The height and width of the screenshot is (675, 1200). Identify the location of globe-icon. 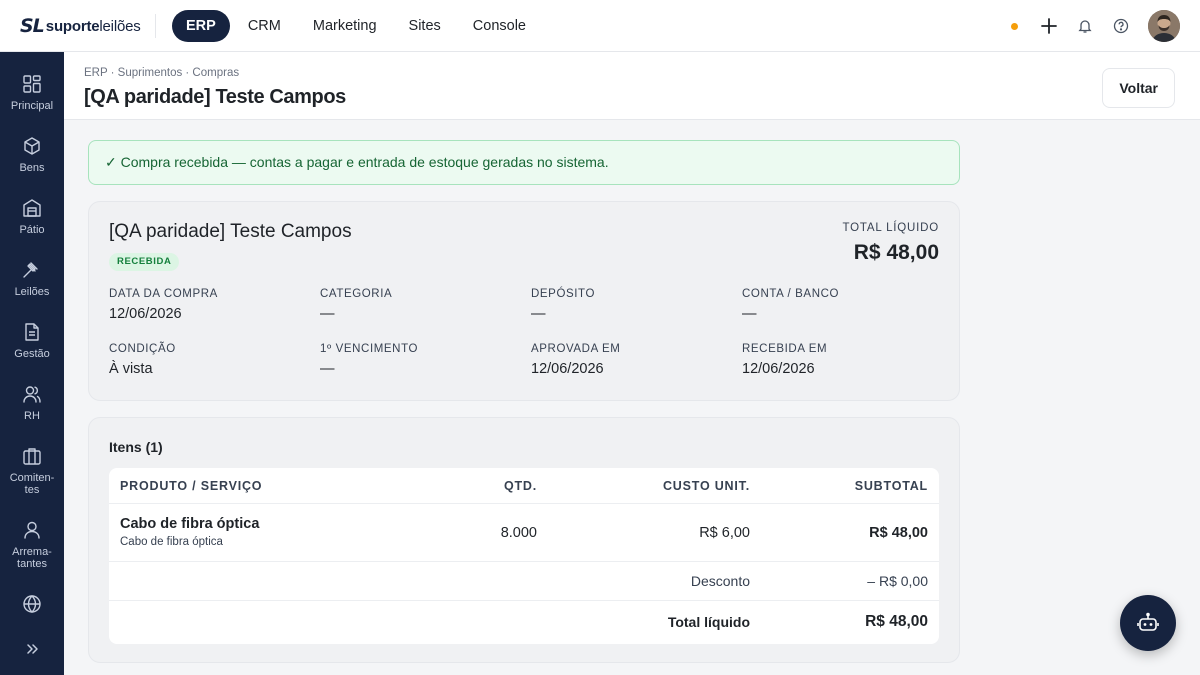
(32, 604).